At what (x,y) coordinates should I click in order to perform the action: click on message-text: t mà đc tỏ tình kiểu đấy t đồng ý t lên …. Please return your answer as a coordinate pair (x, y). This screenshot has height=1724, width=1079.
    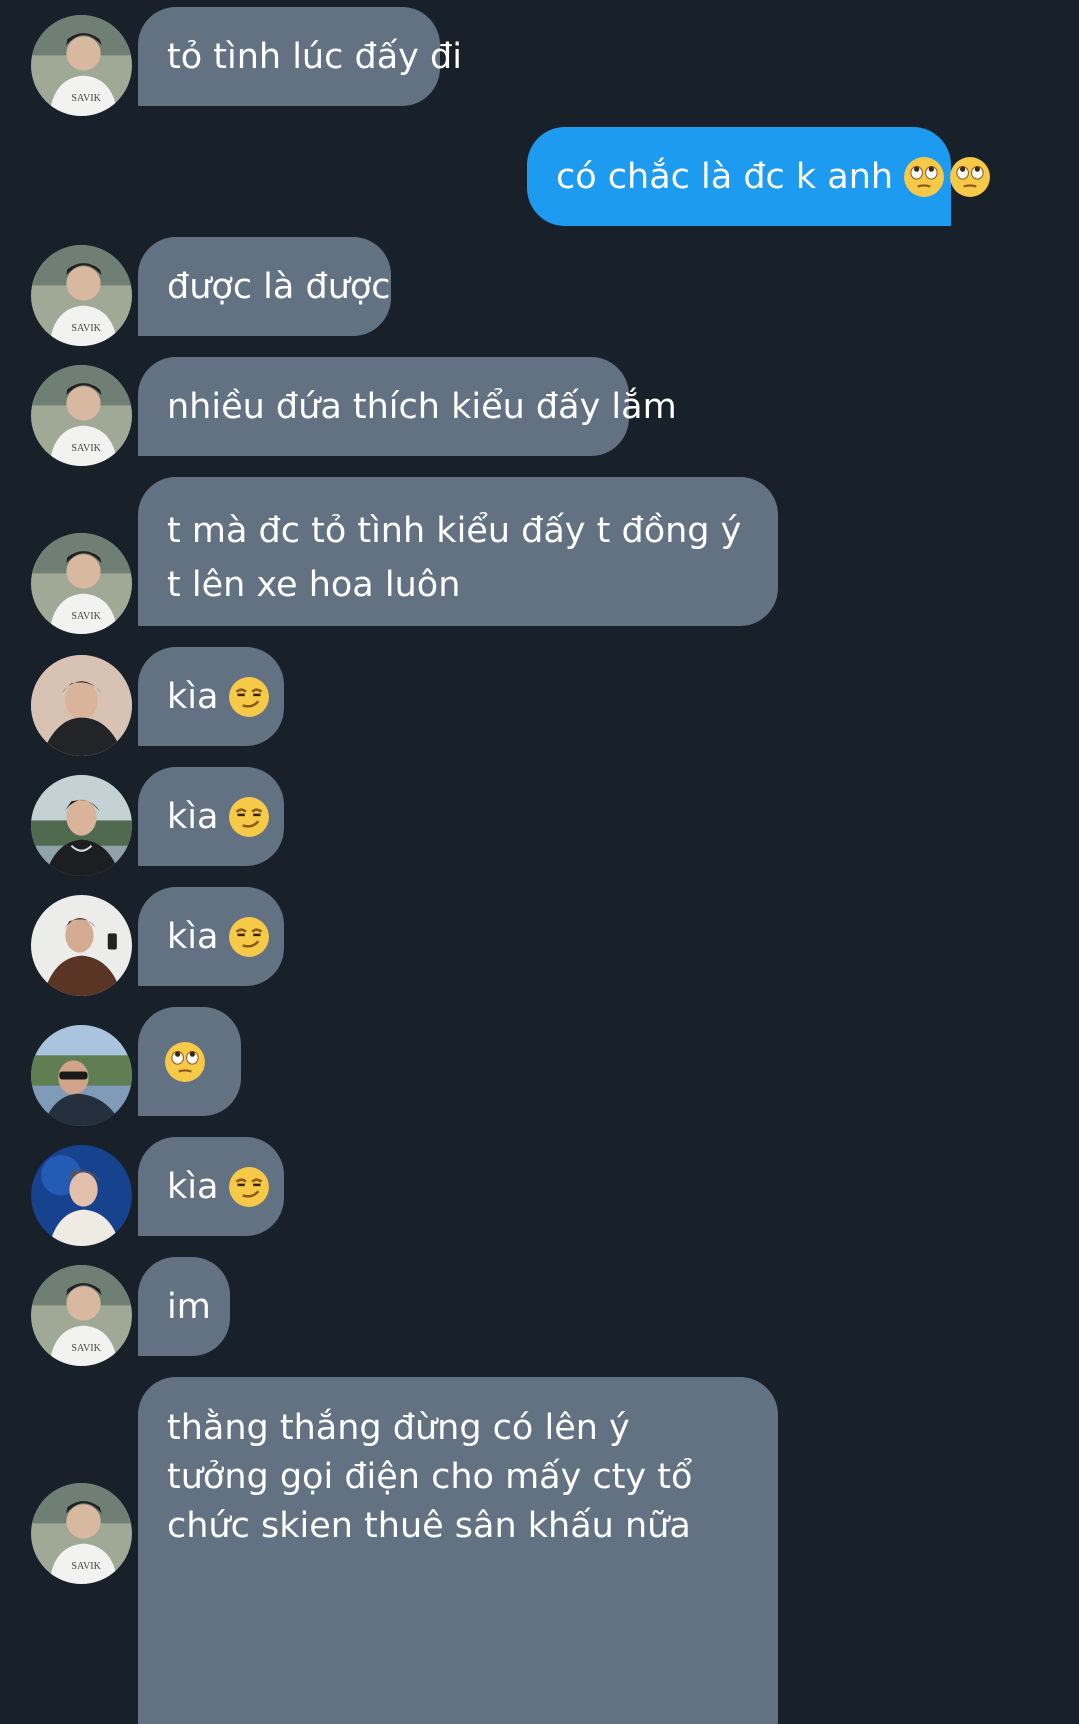
    Looking at the image, I should click on (454, 558).